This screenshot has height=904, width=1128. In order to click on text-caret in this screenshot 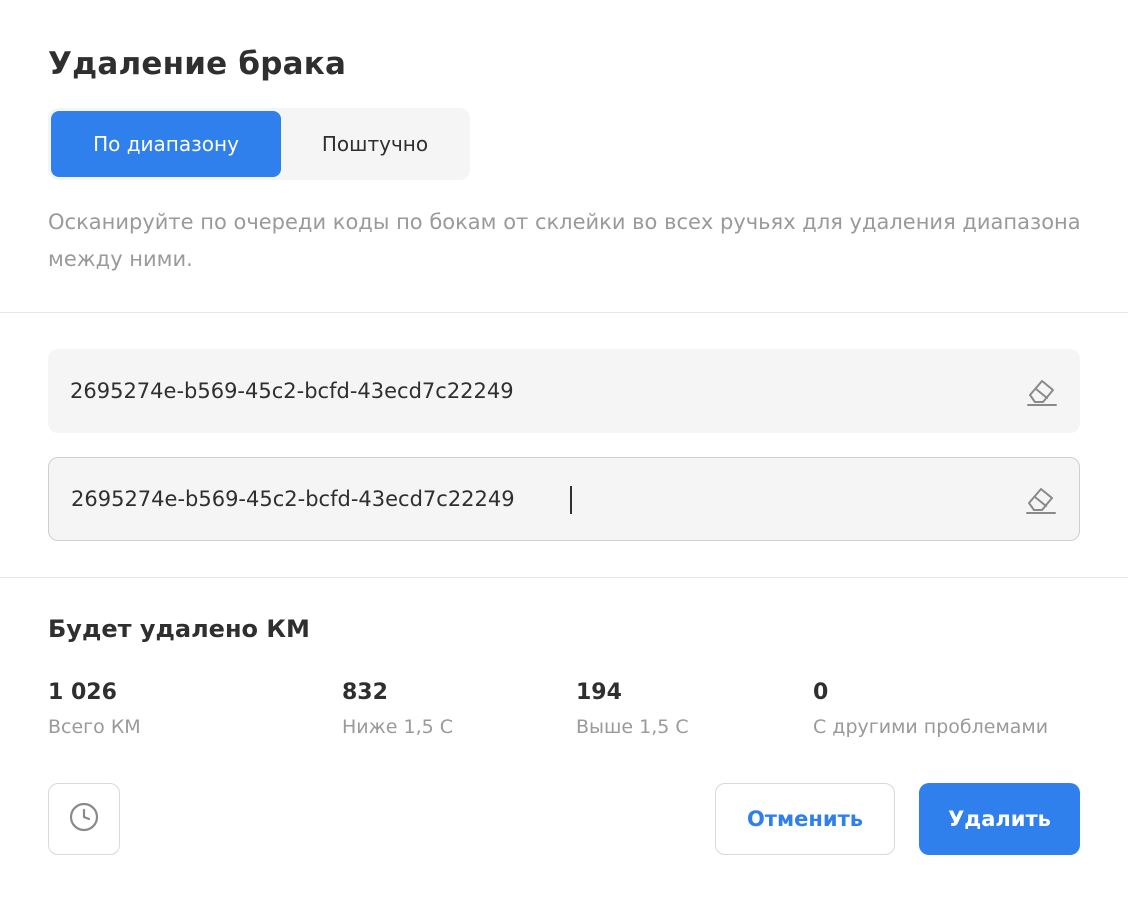, I will do `click(571, 500)`.